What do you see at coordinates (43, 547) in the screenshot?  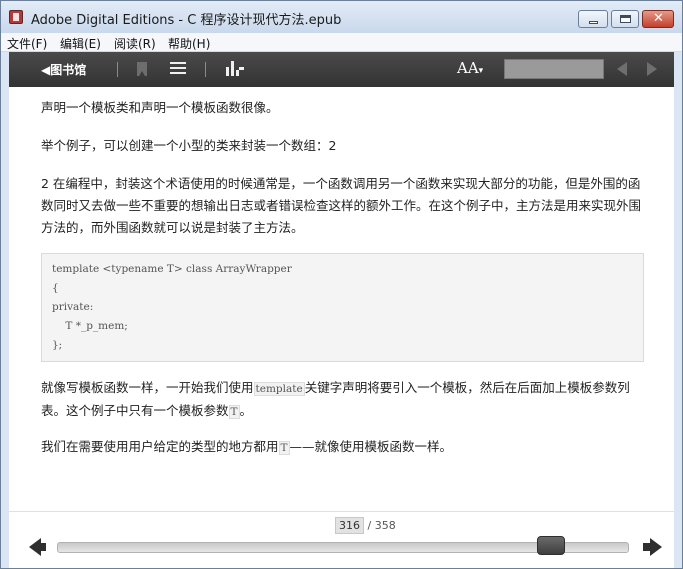 I see `prev-page-icon` at bounding box center [43, 547].